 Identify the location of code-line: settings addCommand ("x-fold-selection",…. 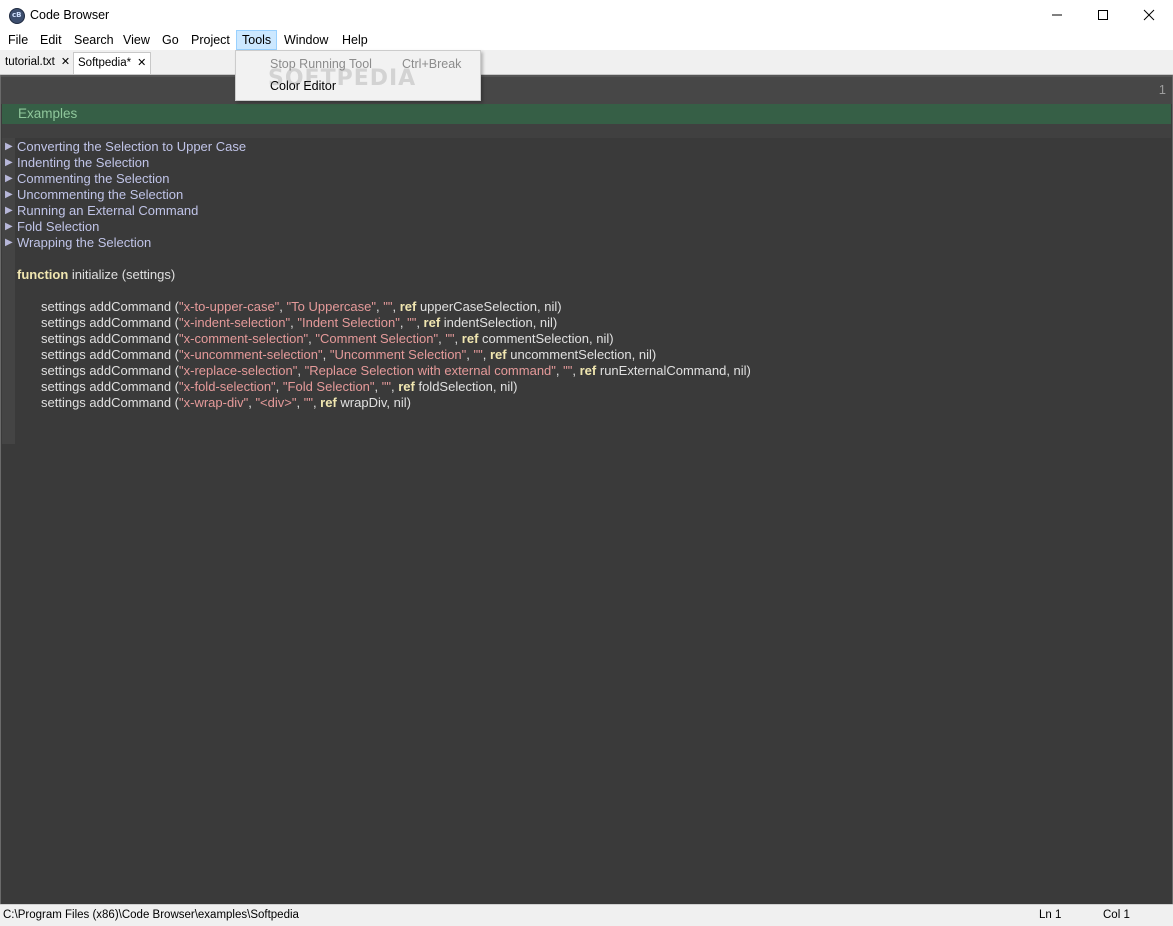
(279, 387).